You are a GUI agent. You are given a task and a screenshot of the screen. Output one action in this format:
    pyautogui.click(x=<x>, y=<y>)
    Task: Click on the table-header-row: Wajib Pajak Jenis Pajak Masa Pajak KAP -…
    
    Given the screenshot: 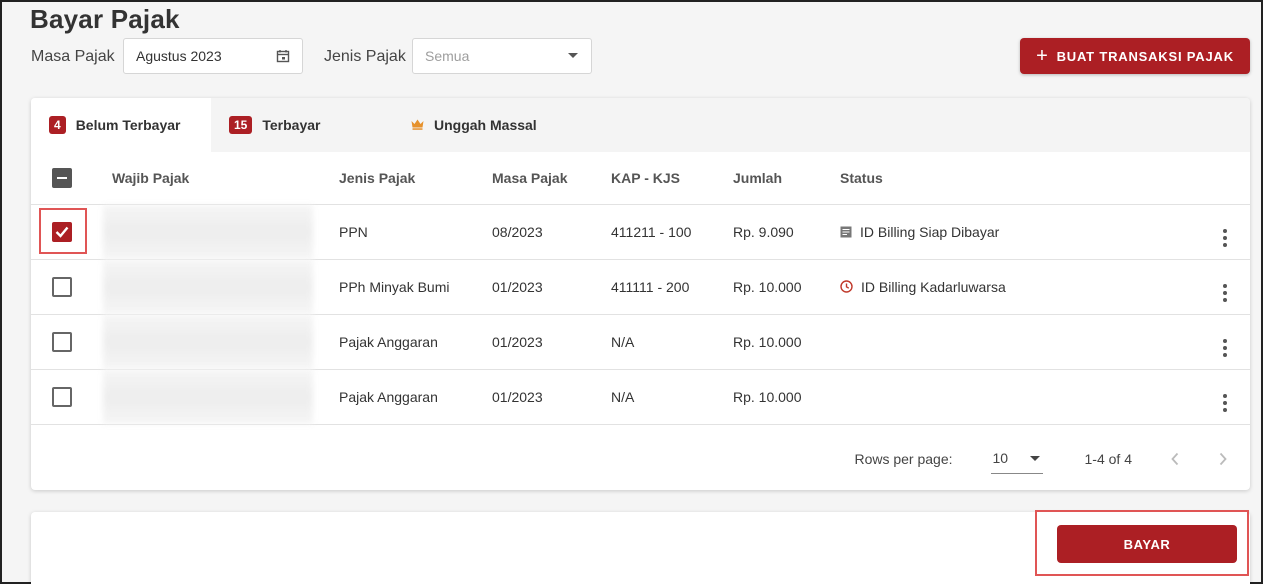 What is the action you would take?
    pyautogui.click(x=640, y=178)
    